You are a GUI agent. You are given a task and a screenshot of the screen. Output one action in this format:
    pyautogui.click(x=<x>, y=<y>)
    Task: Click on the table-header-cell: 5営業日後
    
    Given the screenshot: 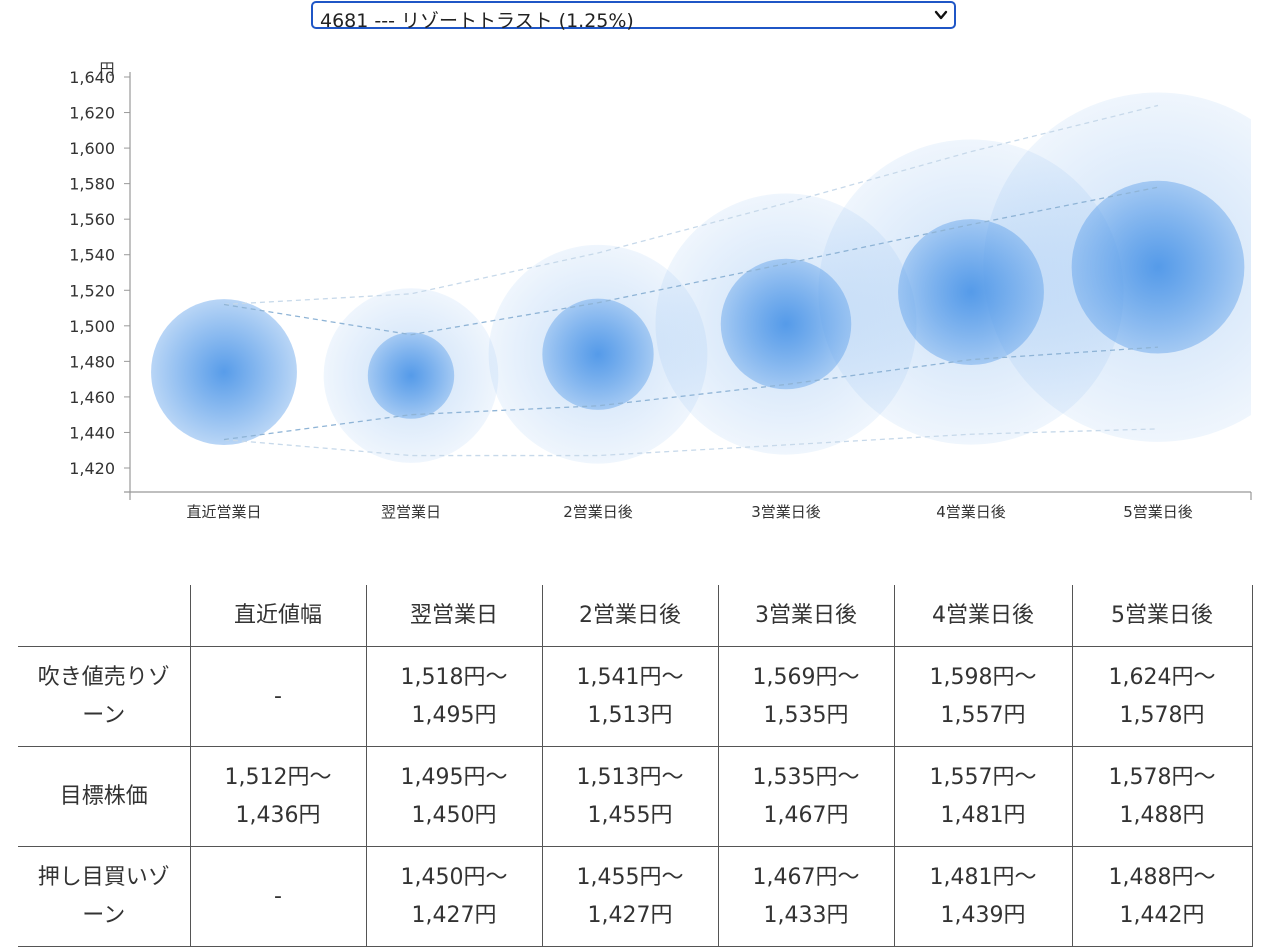 What is the action you would take?
    pyautogui.click(x=1162, y=616)
    